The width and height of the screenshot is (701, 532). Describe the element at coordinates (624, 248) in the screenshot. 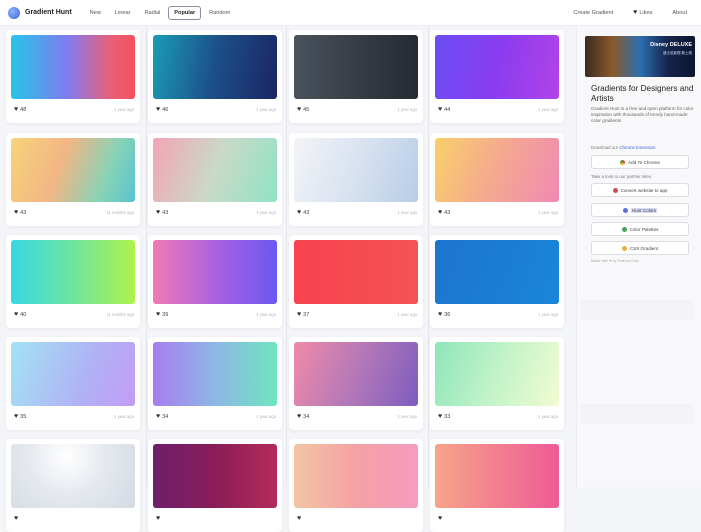

I see `gradient-icon` at that location.